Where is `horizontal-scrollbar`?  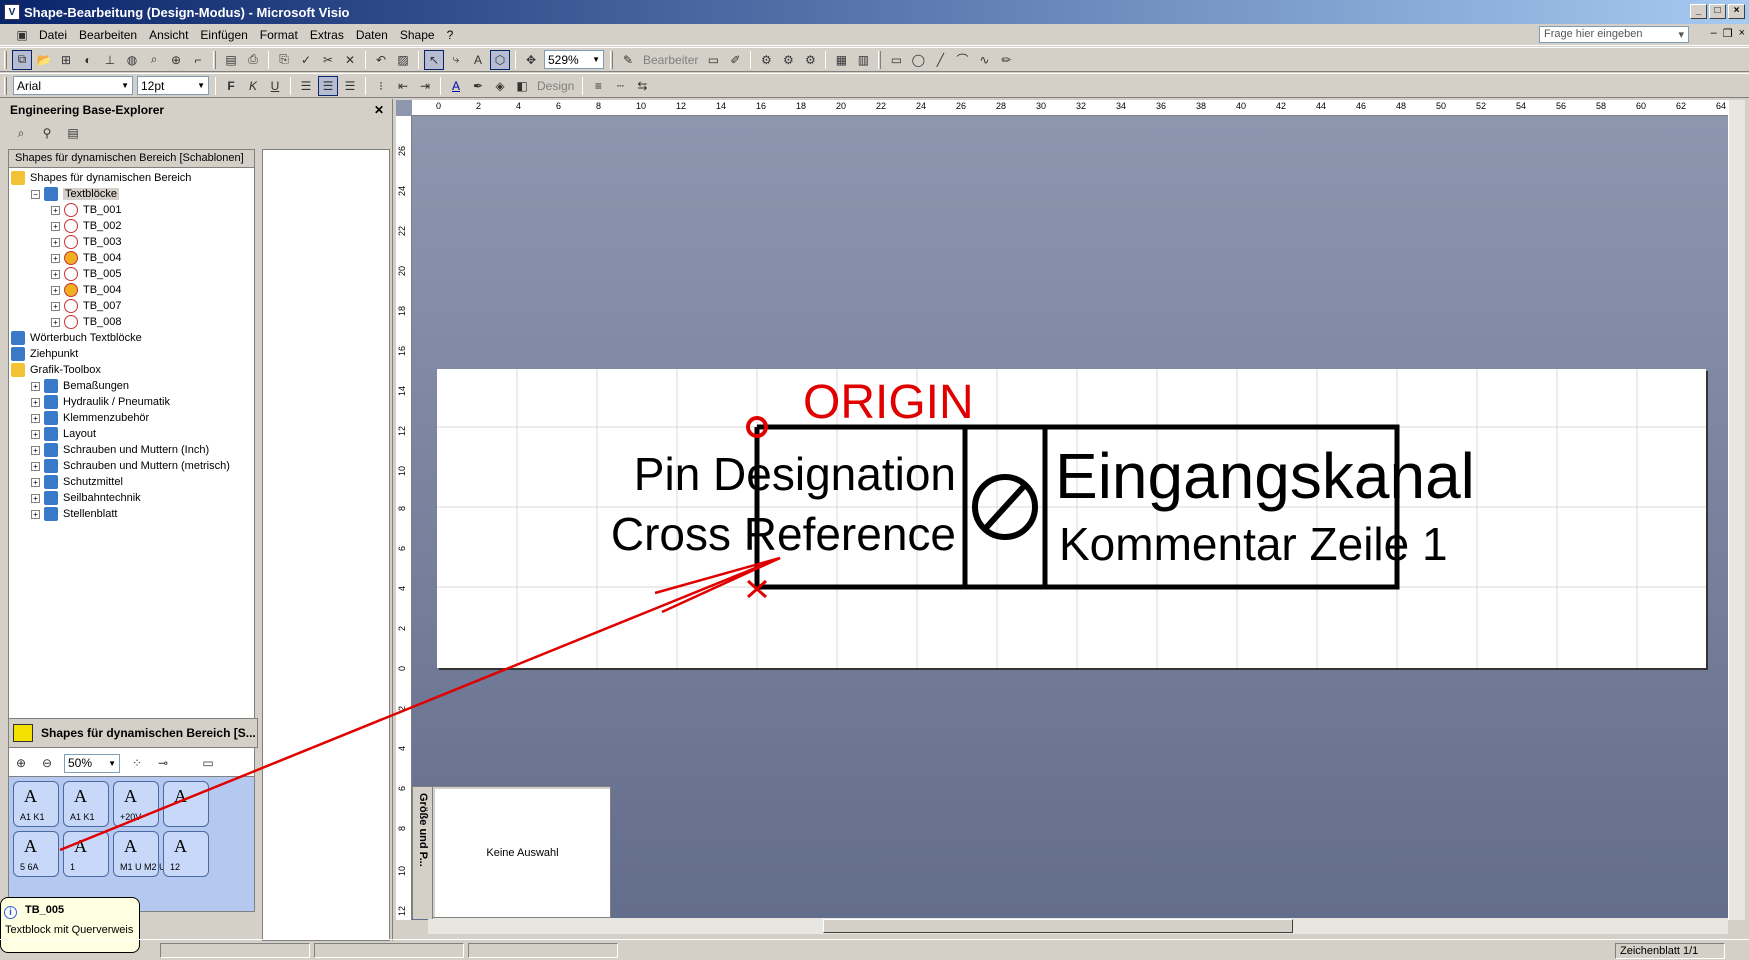 horizontal-scrollbar is located at coordinates (1078, 926).